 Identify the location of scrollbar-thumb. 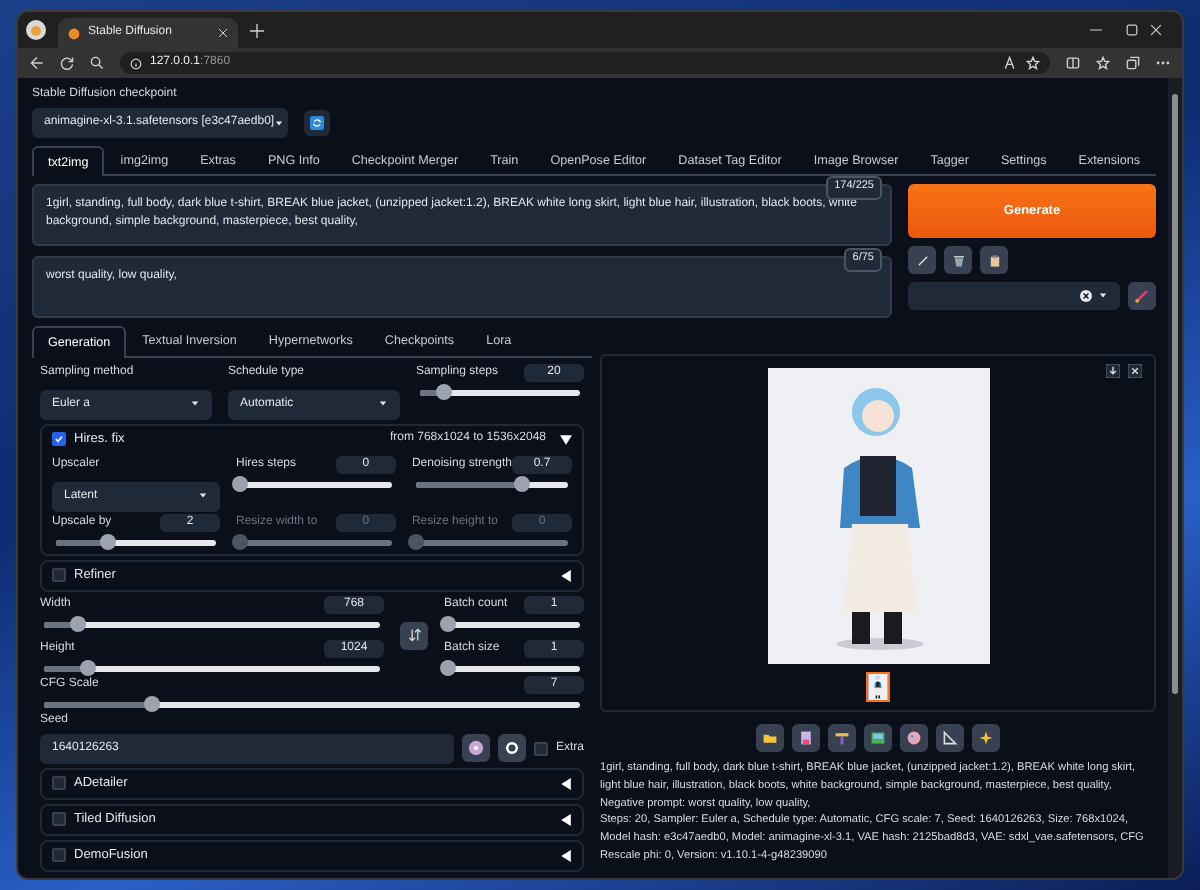
(1175, 394).